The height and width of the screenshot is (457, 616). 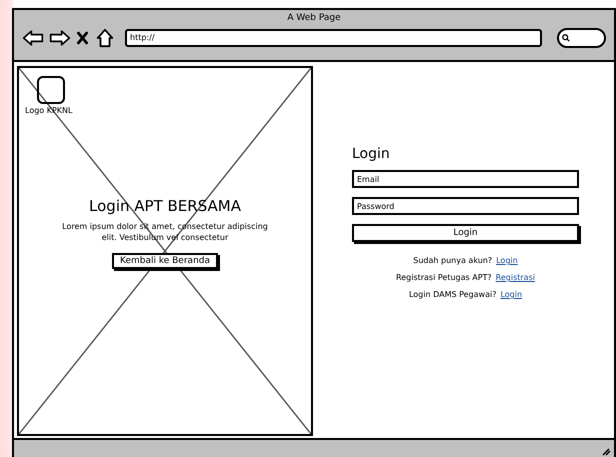 What do you see at coordinates (566, 38) in the screenshot?
I see `search-icon` at bounding box center [566, 38].